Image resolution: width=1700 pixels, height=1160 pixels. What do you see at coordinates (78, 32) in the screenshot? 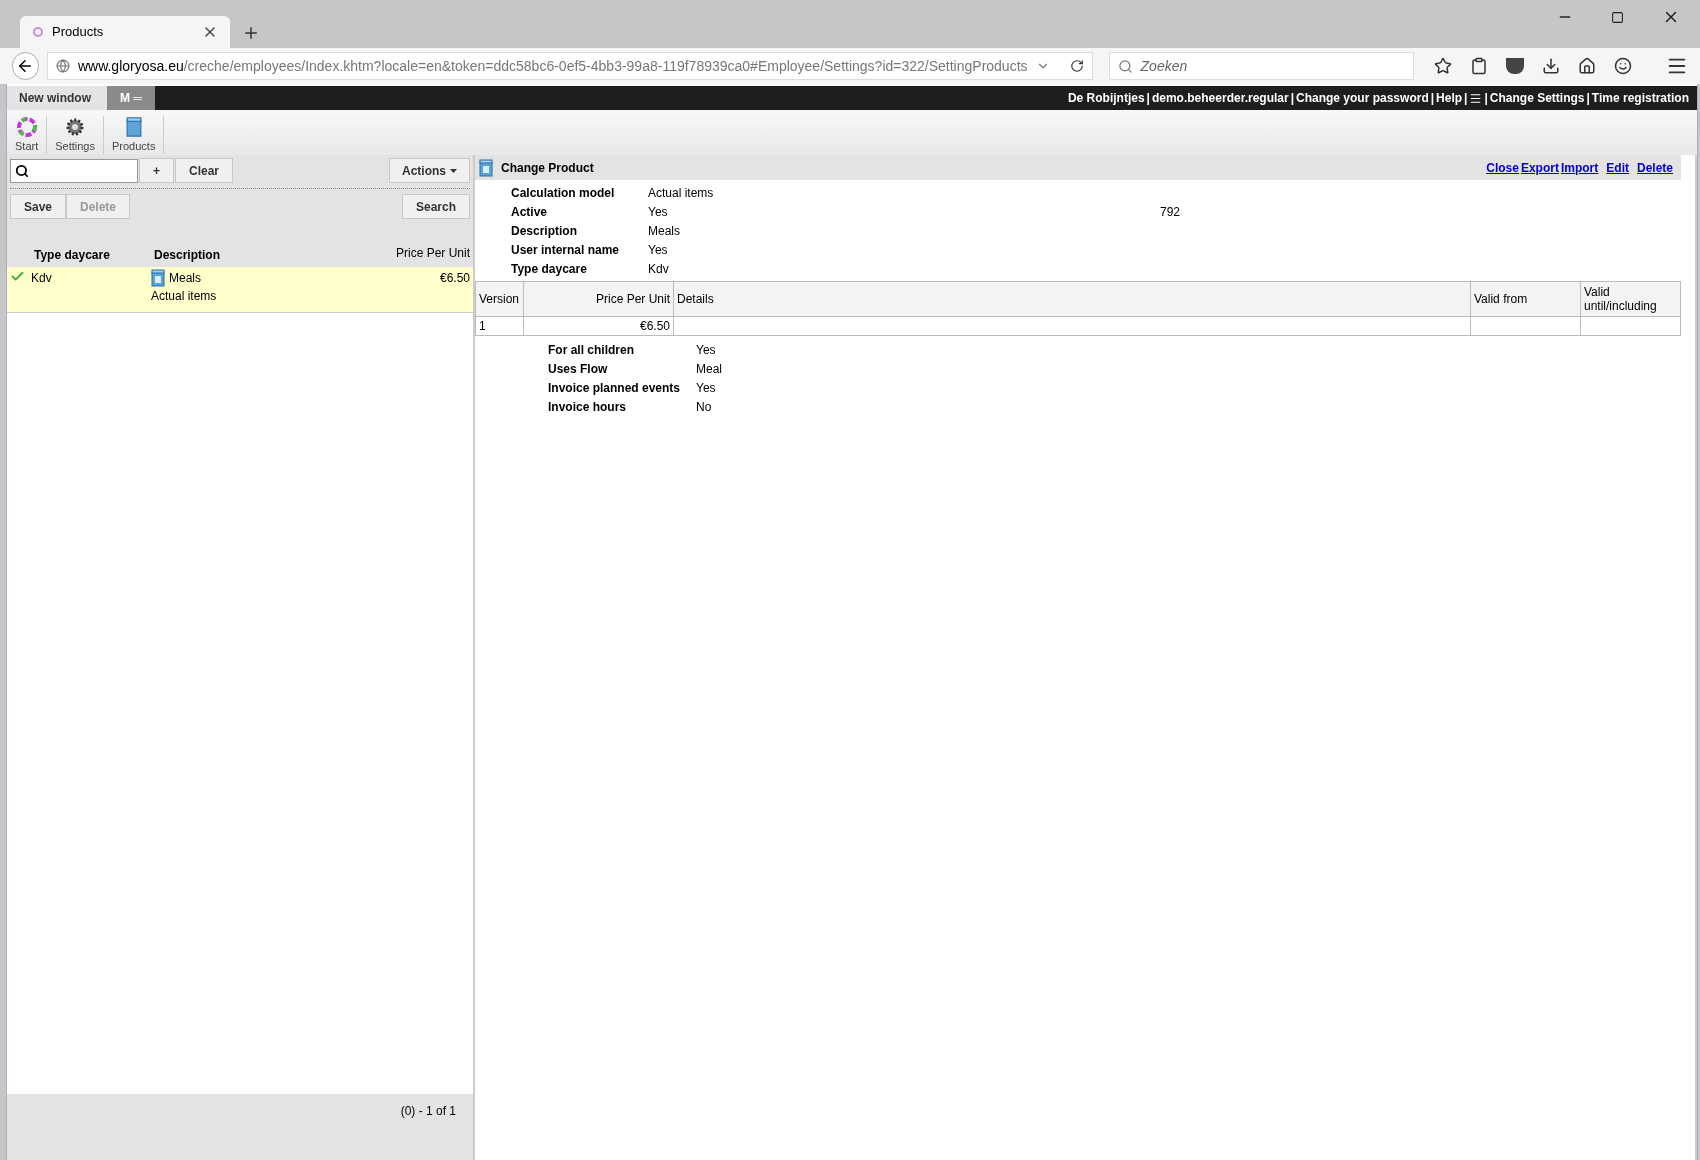
I see `tab-title: Products` at bounding box center [78, 32].